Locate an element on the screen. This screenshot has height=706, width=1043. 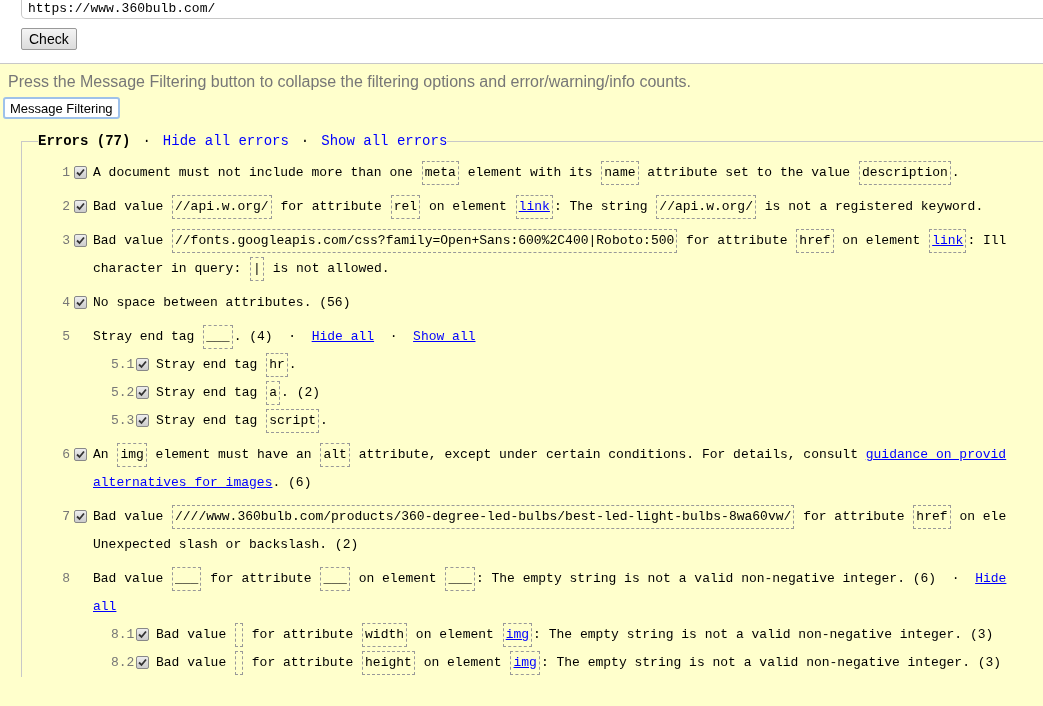
code-fragment: alt is located at coordinates (335, 455).